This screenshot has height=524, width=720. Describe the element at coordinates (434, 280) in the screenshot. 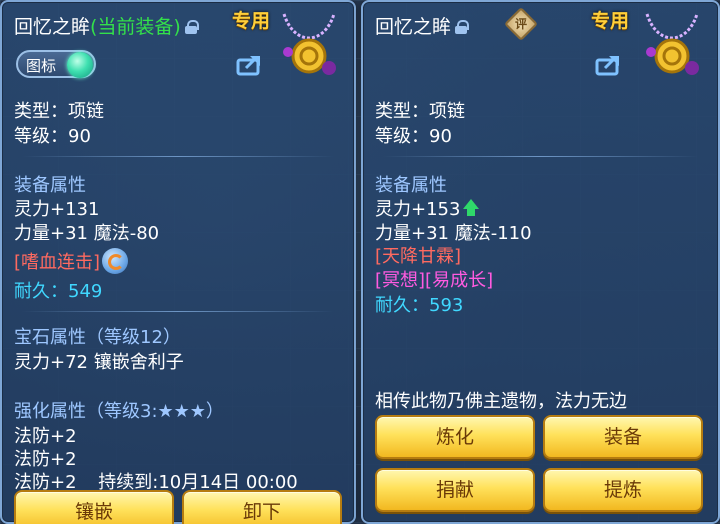

I see `special-effects: [冥想][易成长]` at that location.